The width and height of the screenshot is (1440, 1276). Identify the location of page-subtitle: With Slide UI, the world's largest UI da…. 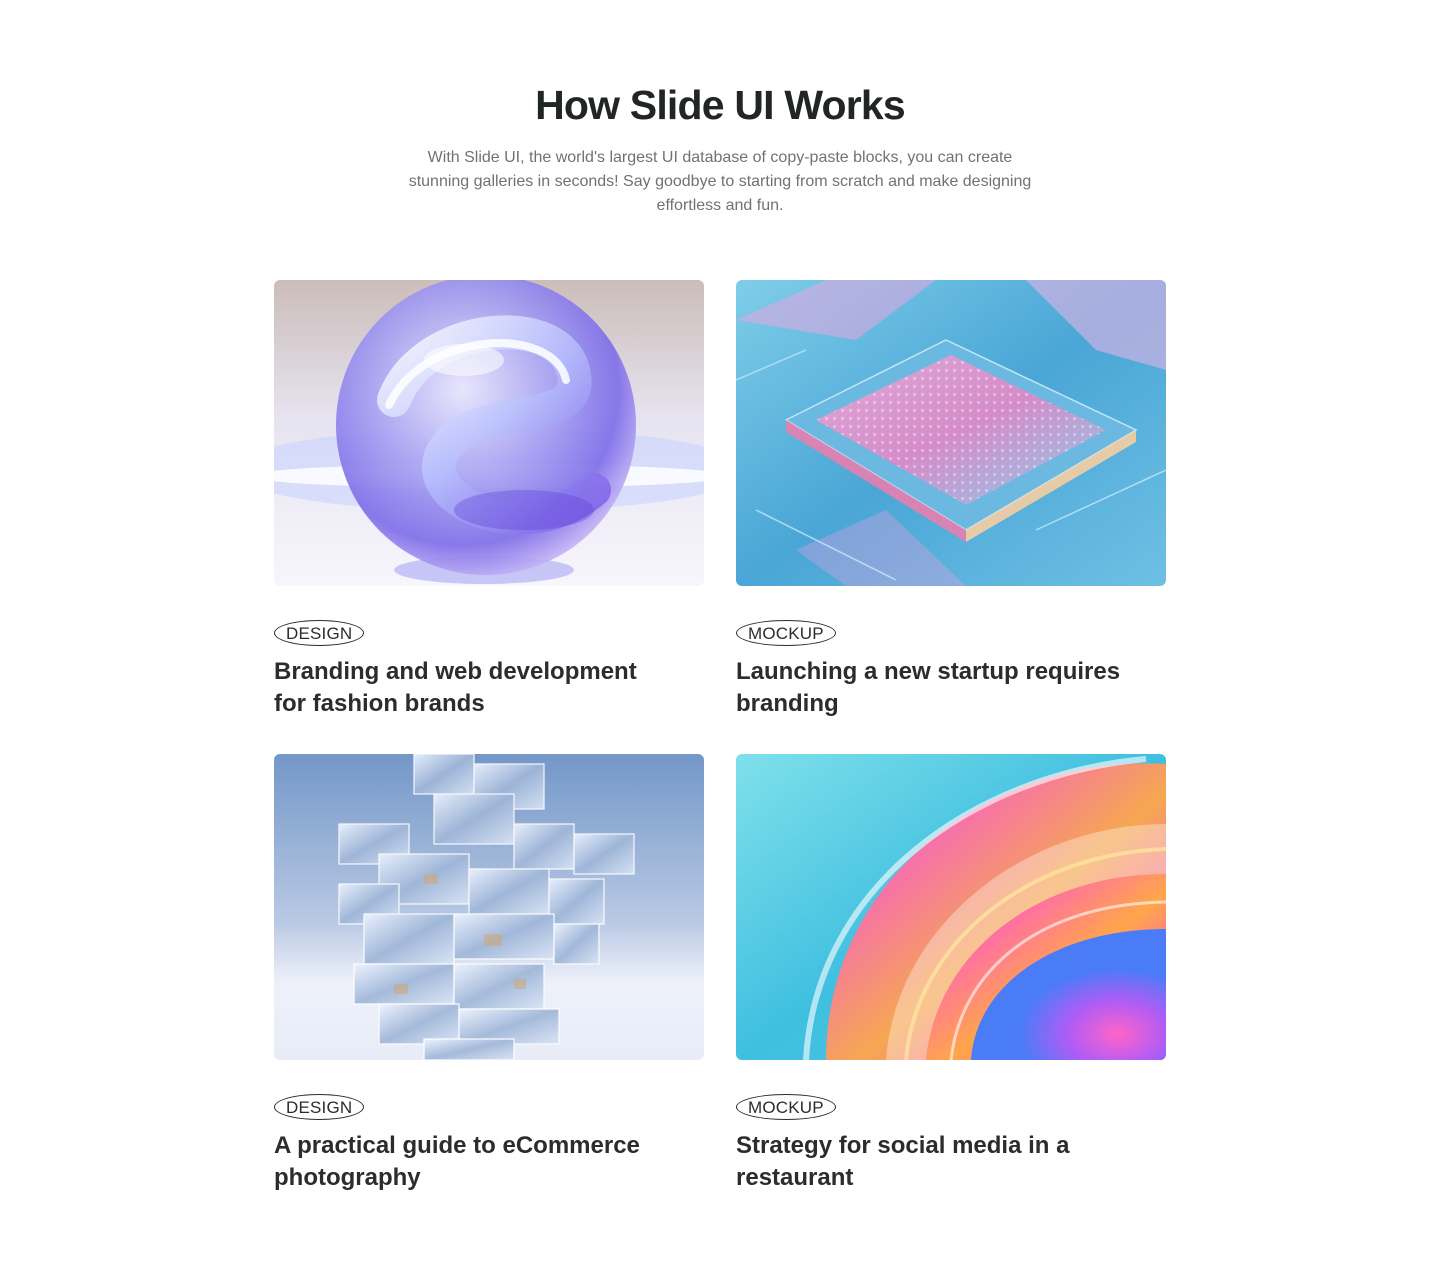
(720, 181).